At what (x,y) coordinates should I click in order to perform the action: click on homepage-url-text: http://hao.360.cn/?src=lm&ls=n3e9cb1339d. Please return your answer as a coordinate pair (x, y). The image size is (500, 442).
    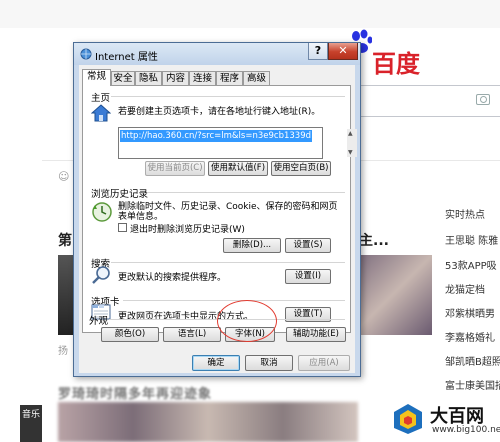
    Looking at the image, I should click on (216, 136).